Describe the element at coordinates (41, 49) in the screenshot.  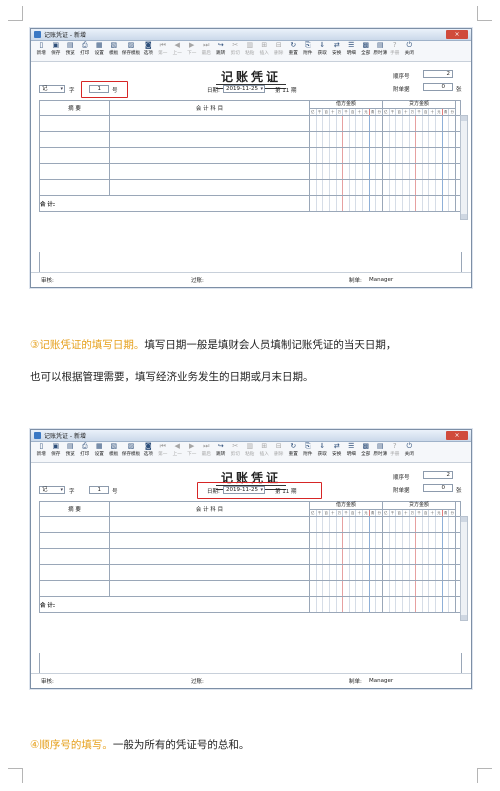
I see `toolbar-button: ▯ 新增` at that location.